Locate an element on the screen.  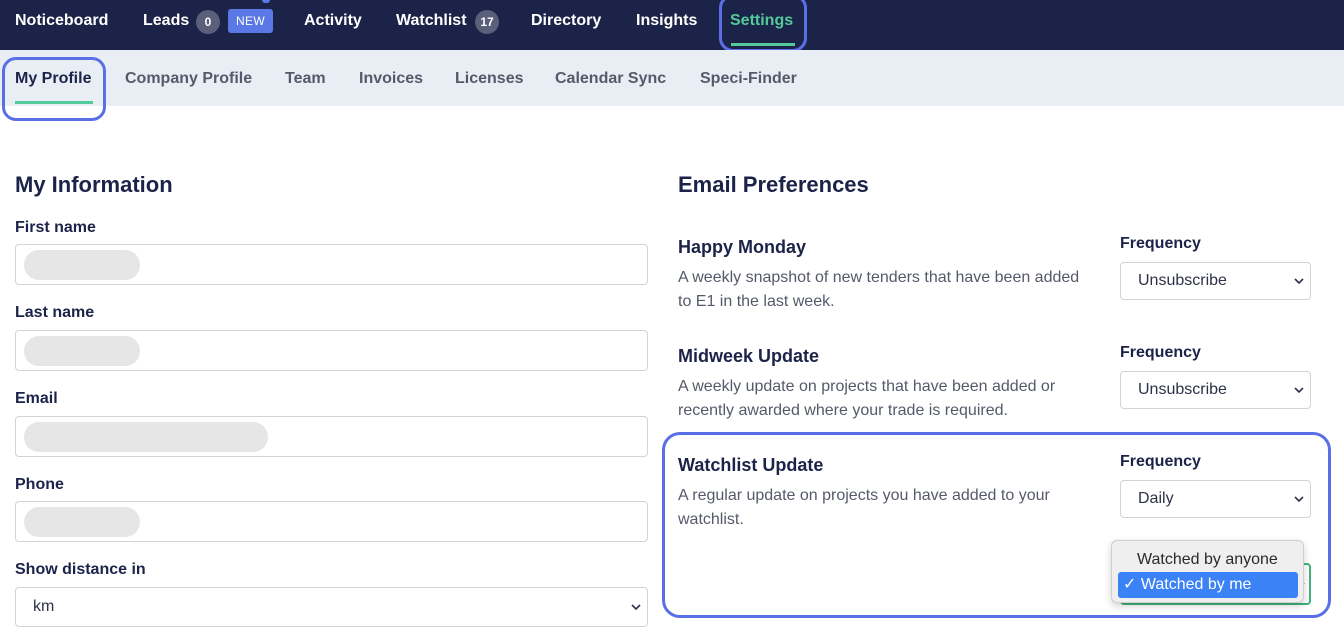
projects-dropdown-menu: Watched by anyone ✓ Watched by me is located at coordinates (1207, 571).